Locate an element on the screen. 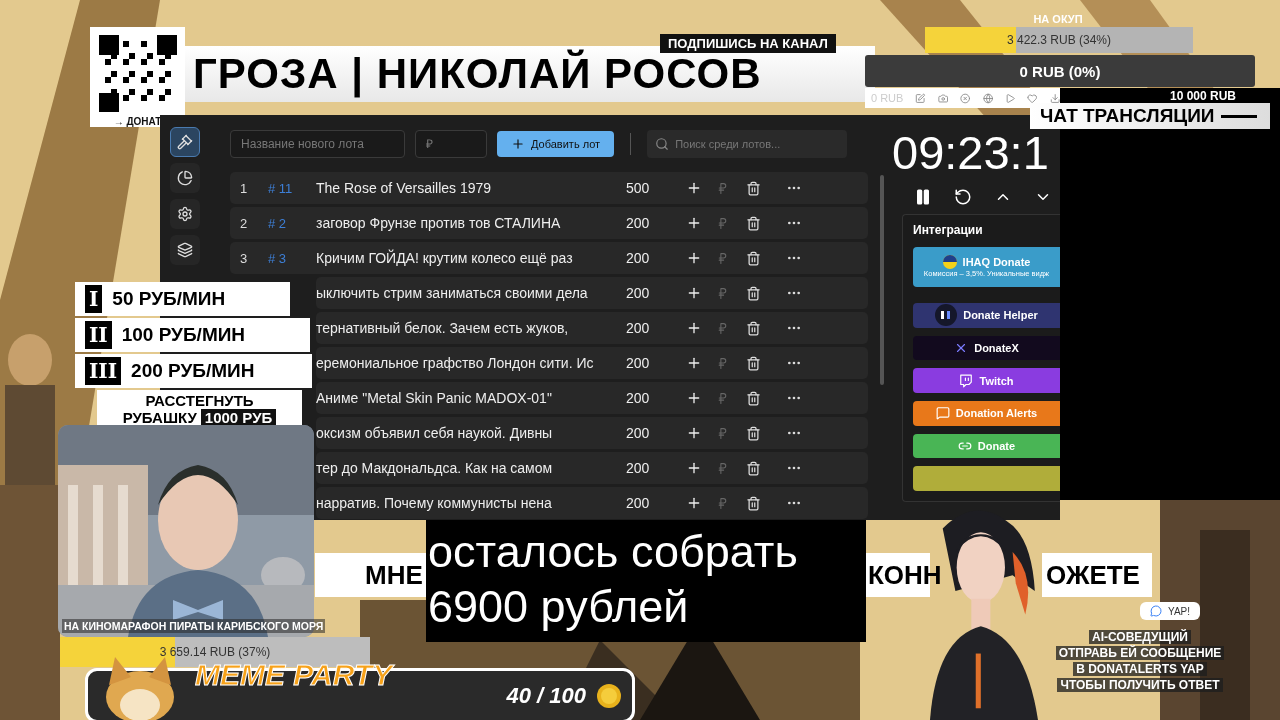 The height and width of the screenshot is (720, 1280). lot-row: еремониальное графство Лондон сити. Ис 200 is located at coordinates (592, 363).